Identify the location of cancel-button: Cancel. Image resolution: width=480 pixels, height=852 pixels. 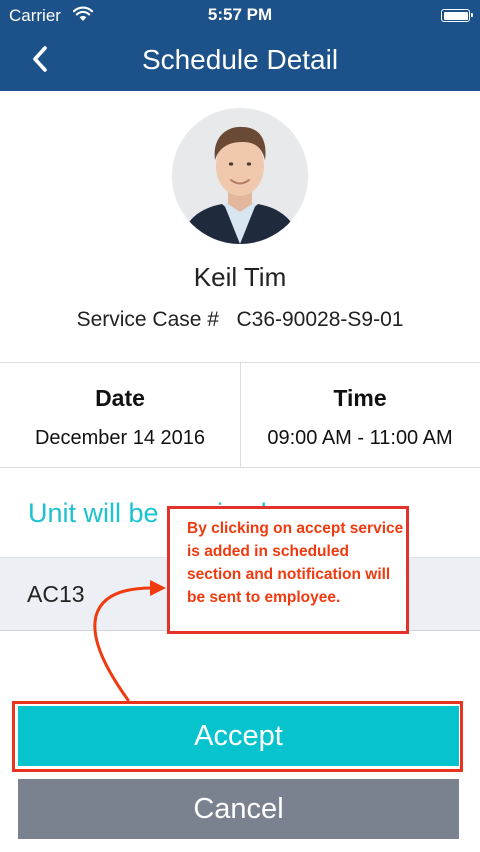
(238, 809).